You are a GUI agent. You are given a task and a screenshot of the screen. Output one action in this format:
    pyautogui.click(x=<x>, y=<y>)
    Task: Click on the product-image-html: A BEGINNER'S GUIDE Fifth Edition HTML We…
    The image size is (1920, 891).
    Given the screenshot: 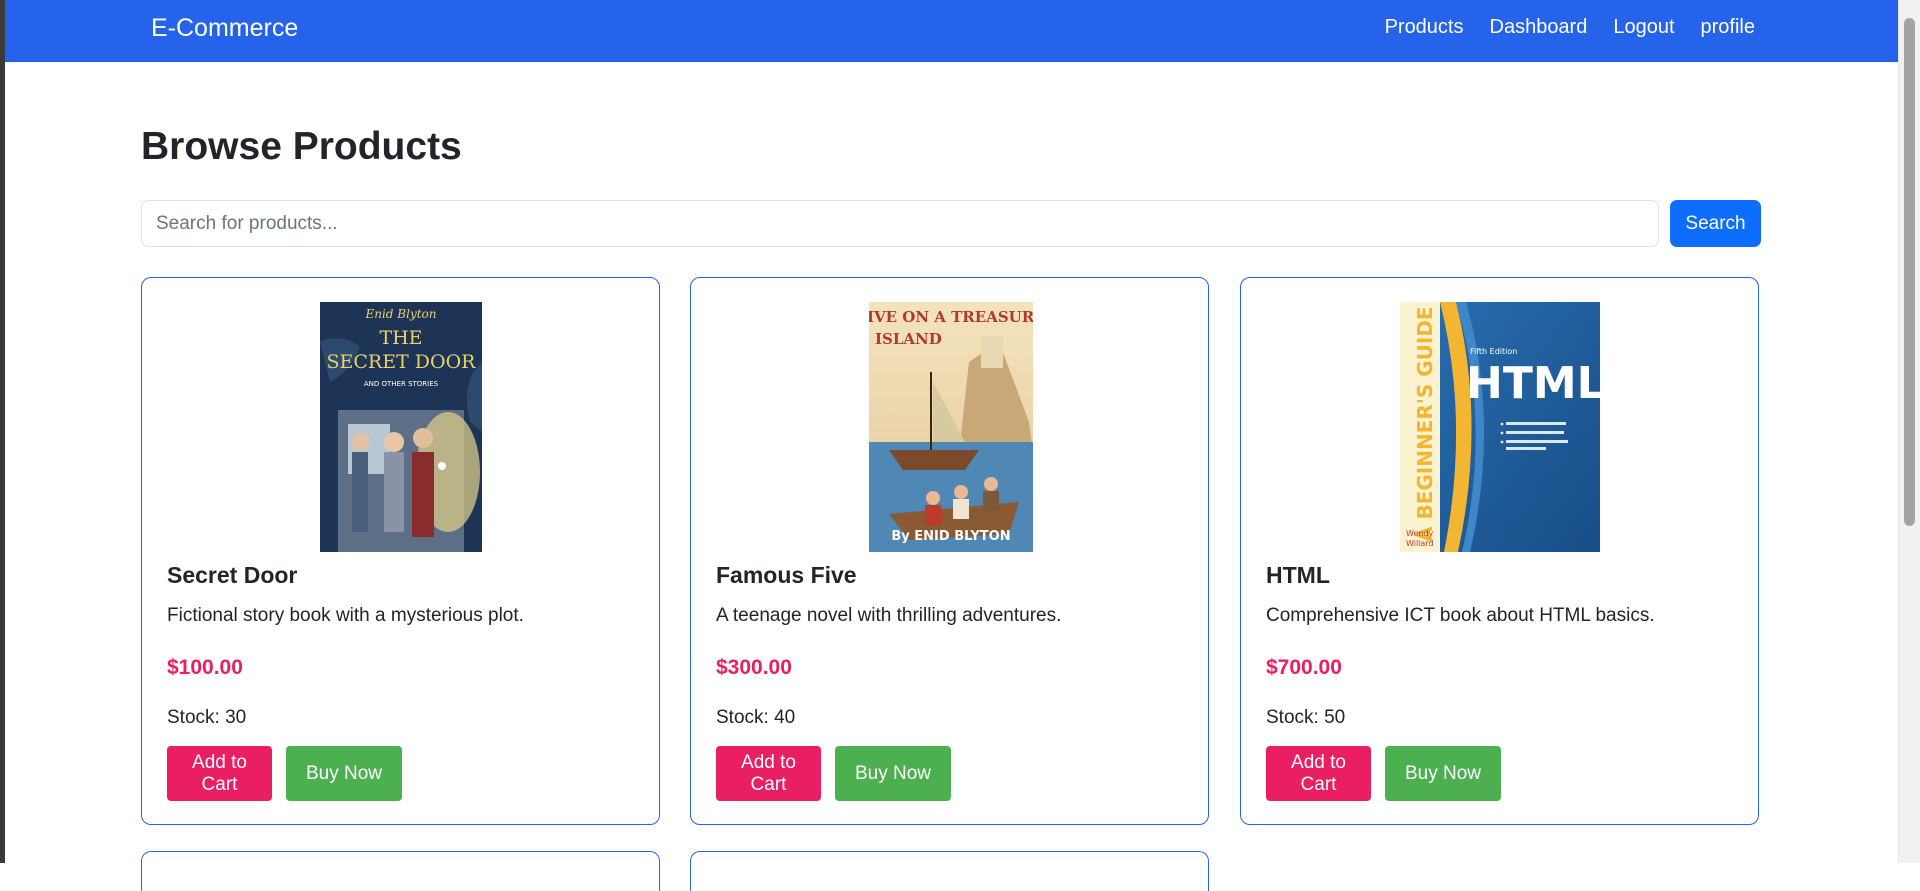 What is the action you would take?
    pyautogui.click(x=1500, y=427)
    